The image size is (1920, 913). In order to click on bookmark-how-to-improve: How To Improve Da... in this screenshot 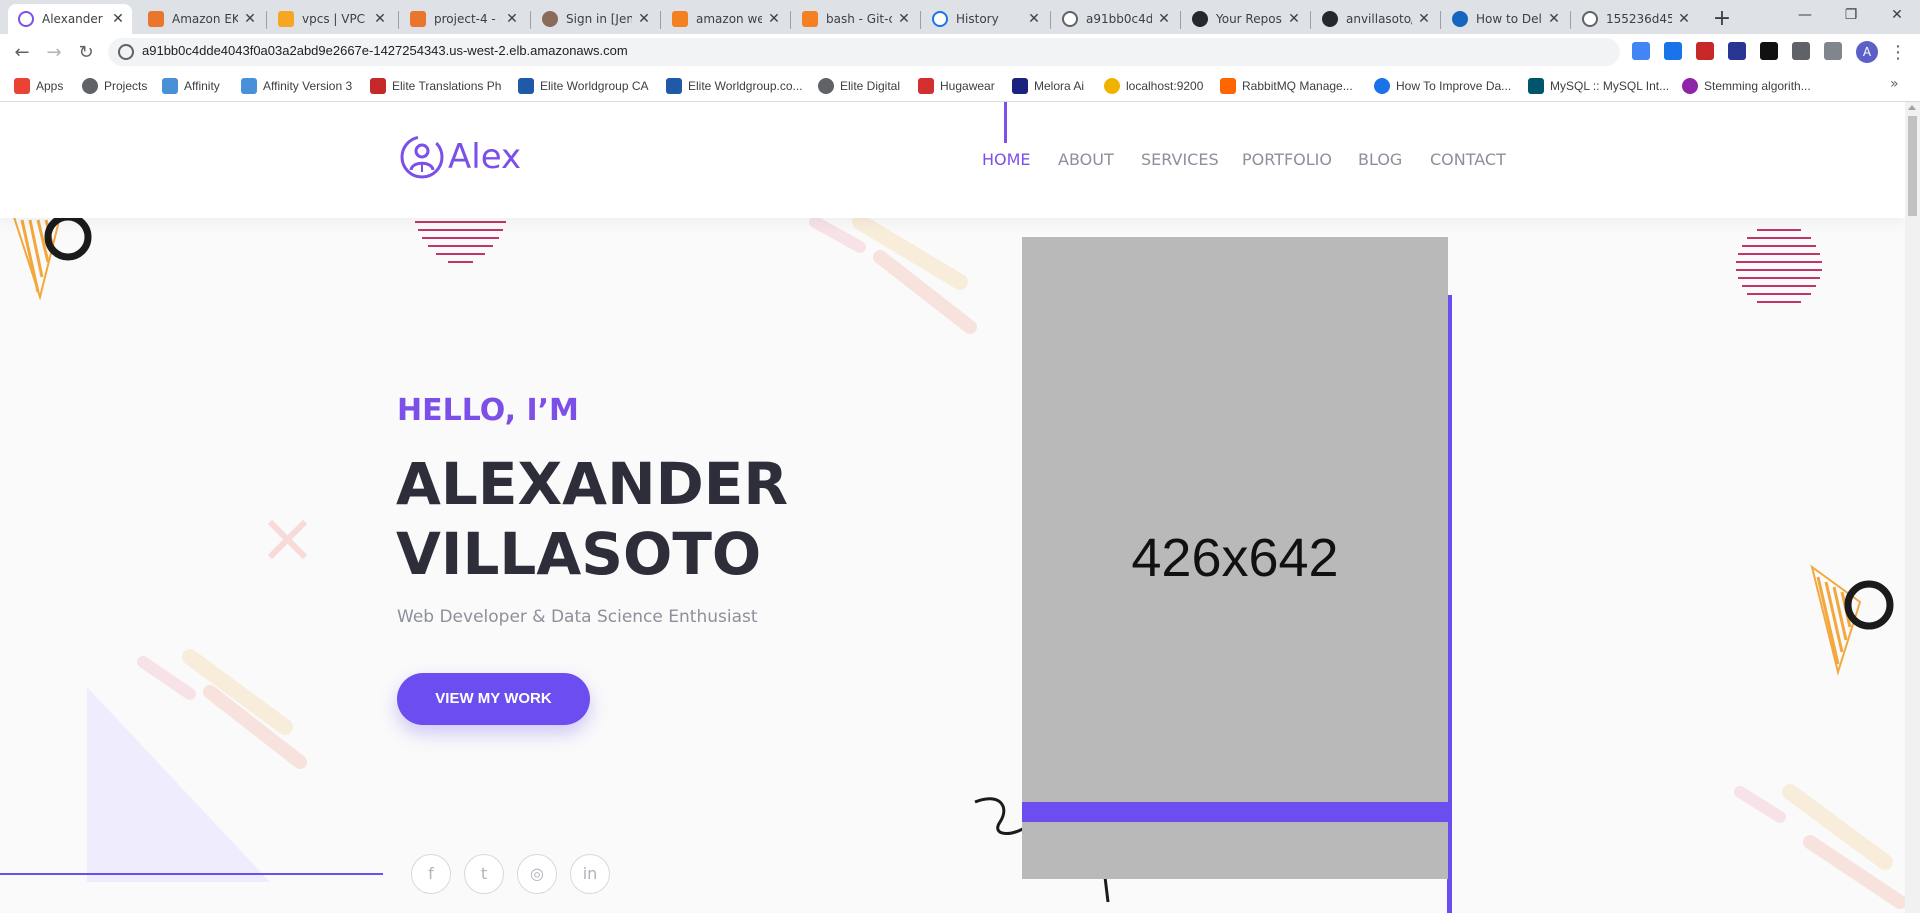, I will do `click(1442, 86)`.